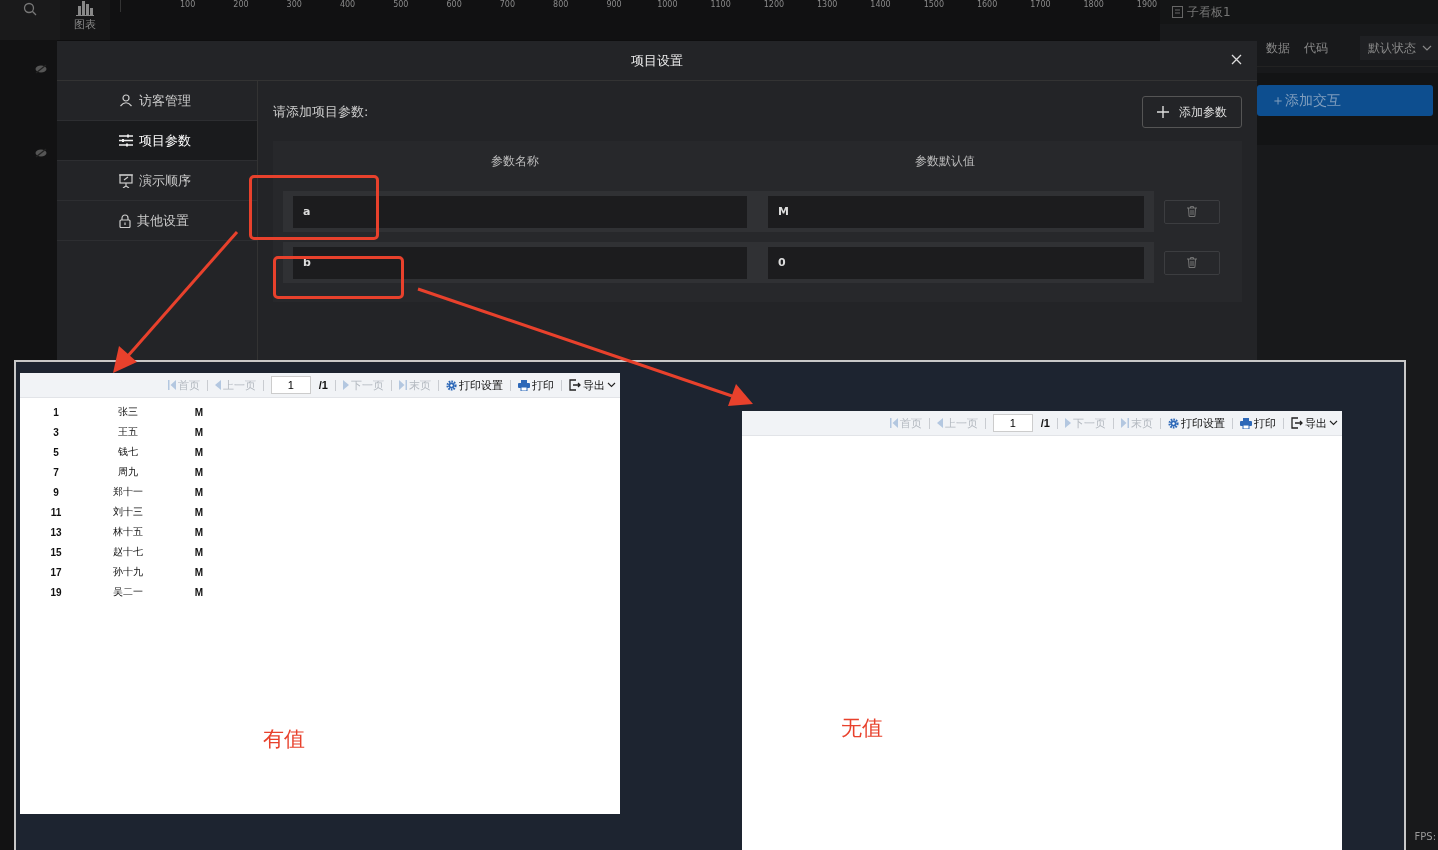 This screenshot has width=1438, height=850. I want to click on easel-icon, so click(126, 180).